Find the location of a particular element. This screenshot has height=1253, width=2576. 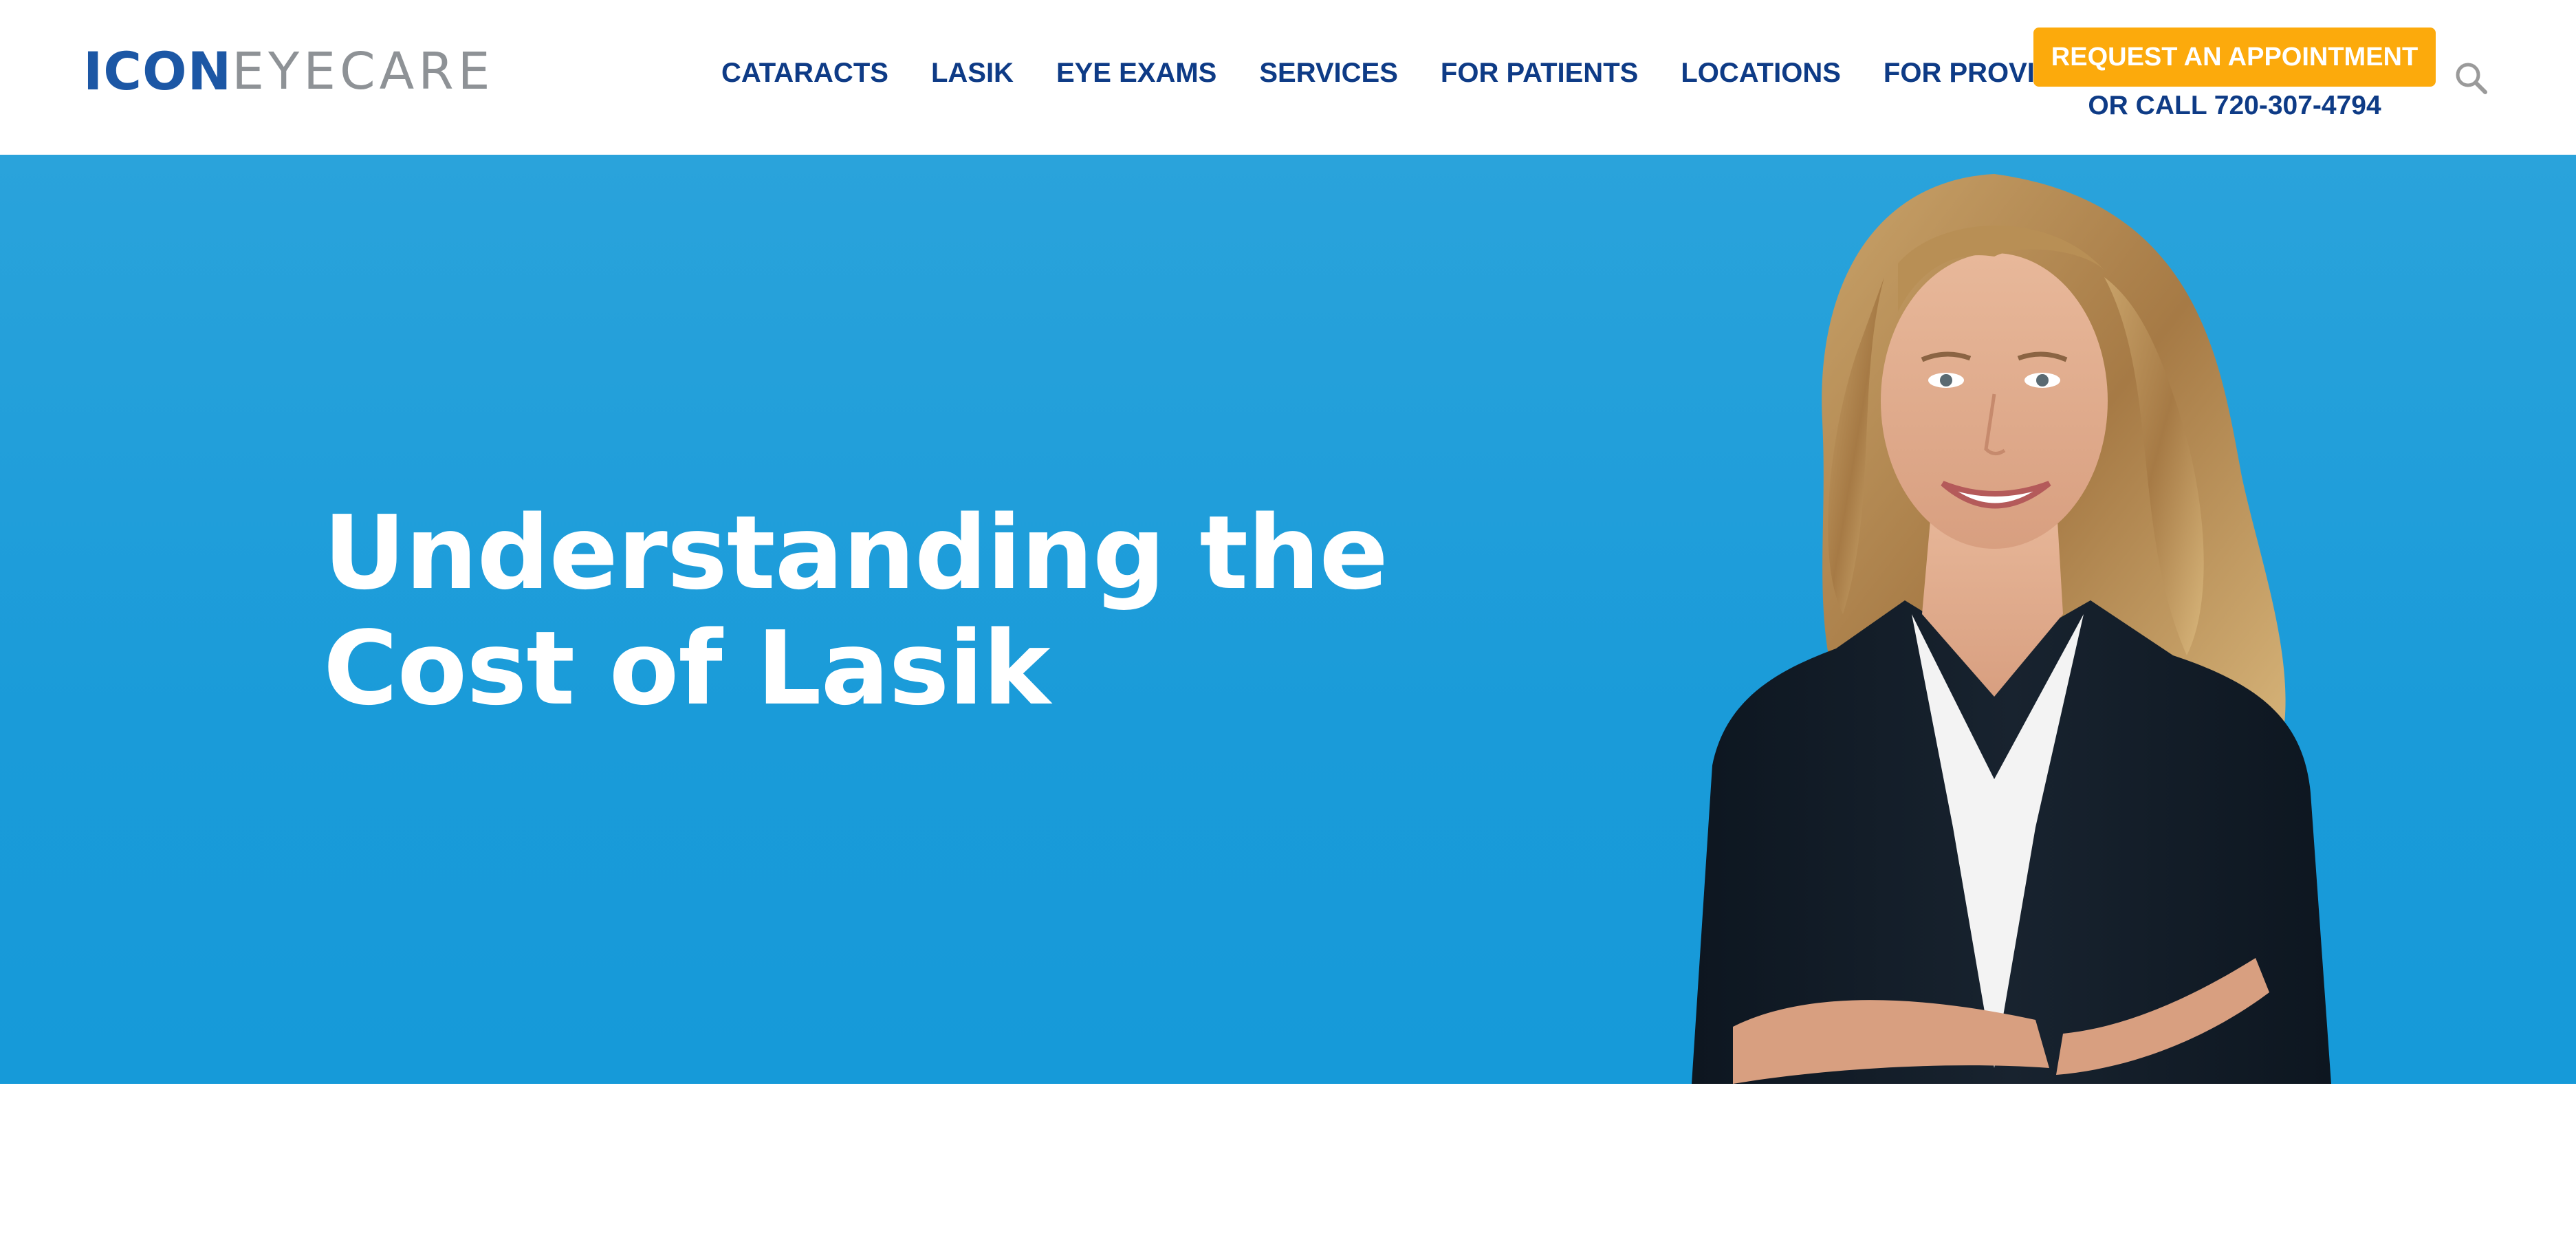

hero-title: Understanding the Cost of Lasik is located at coordinates (855, 611).